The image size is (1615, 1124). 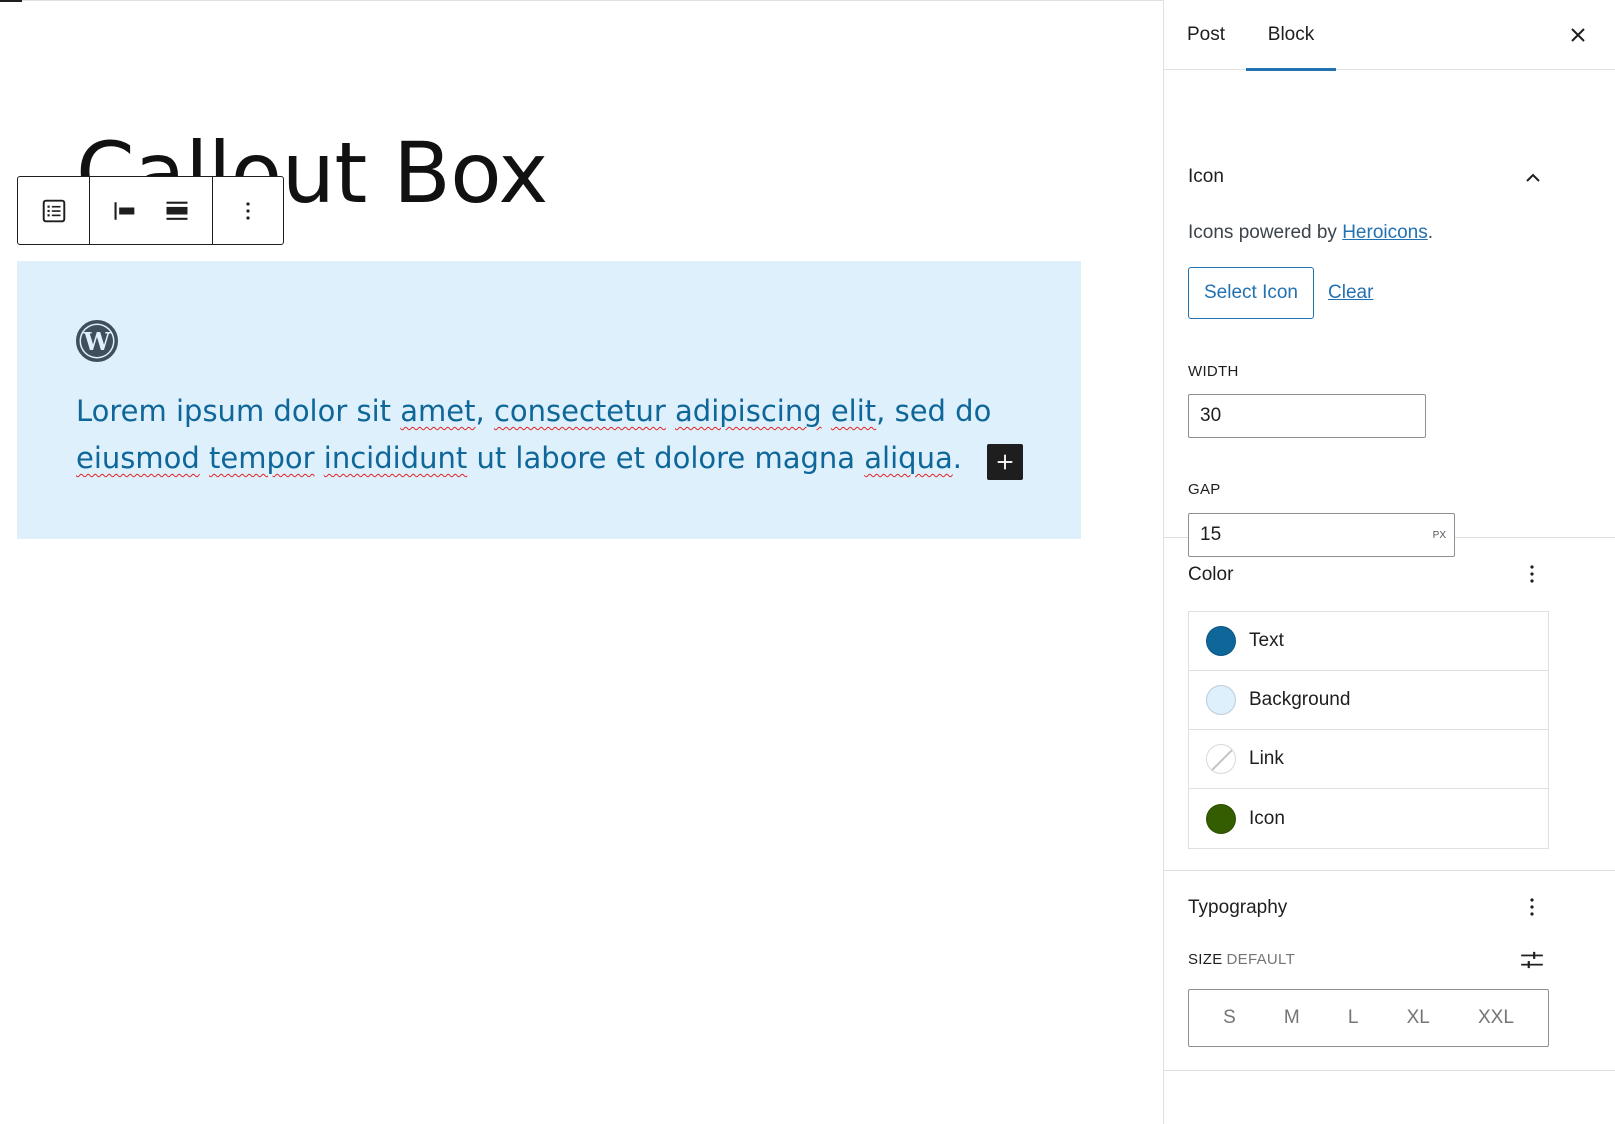 I want to click on color-panel: Color Text Background Link Icon, so click(x=1389, y=704).